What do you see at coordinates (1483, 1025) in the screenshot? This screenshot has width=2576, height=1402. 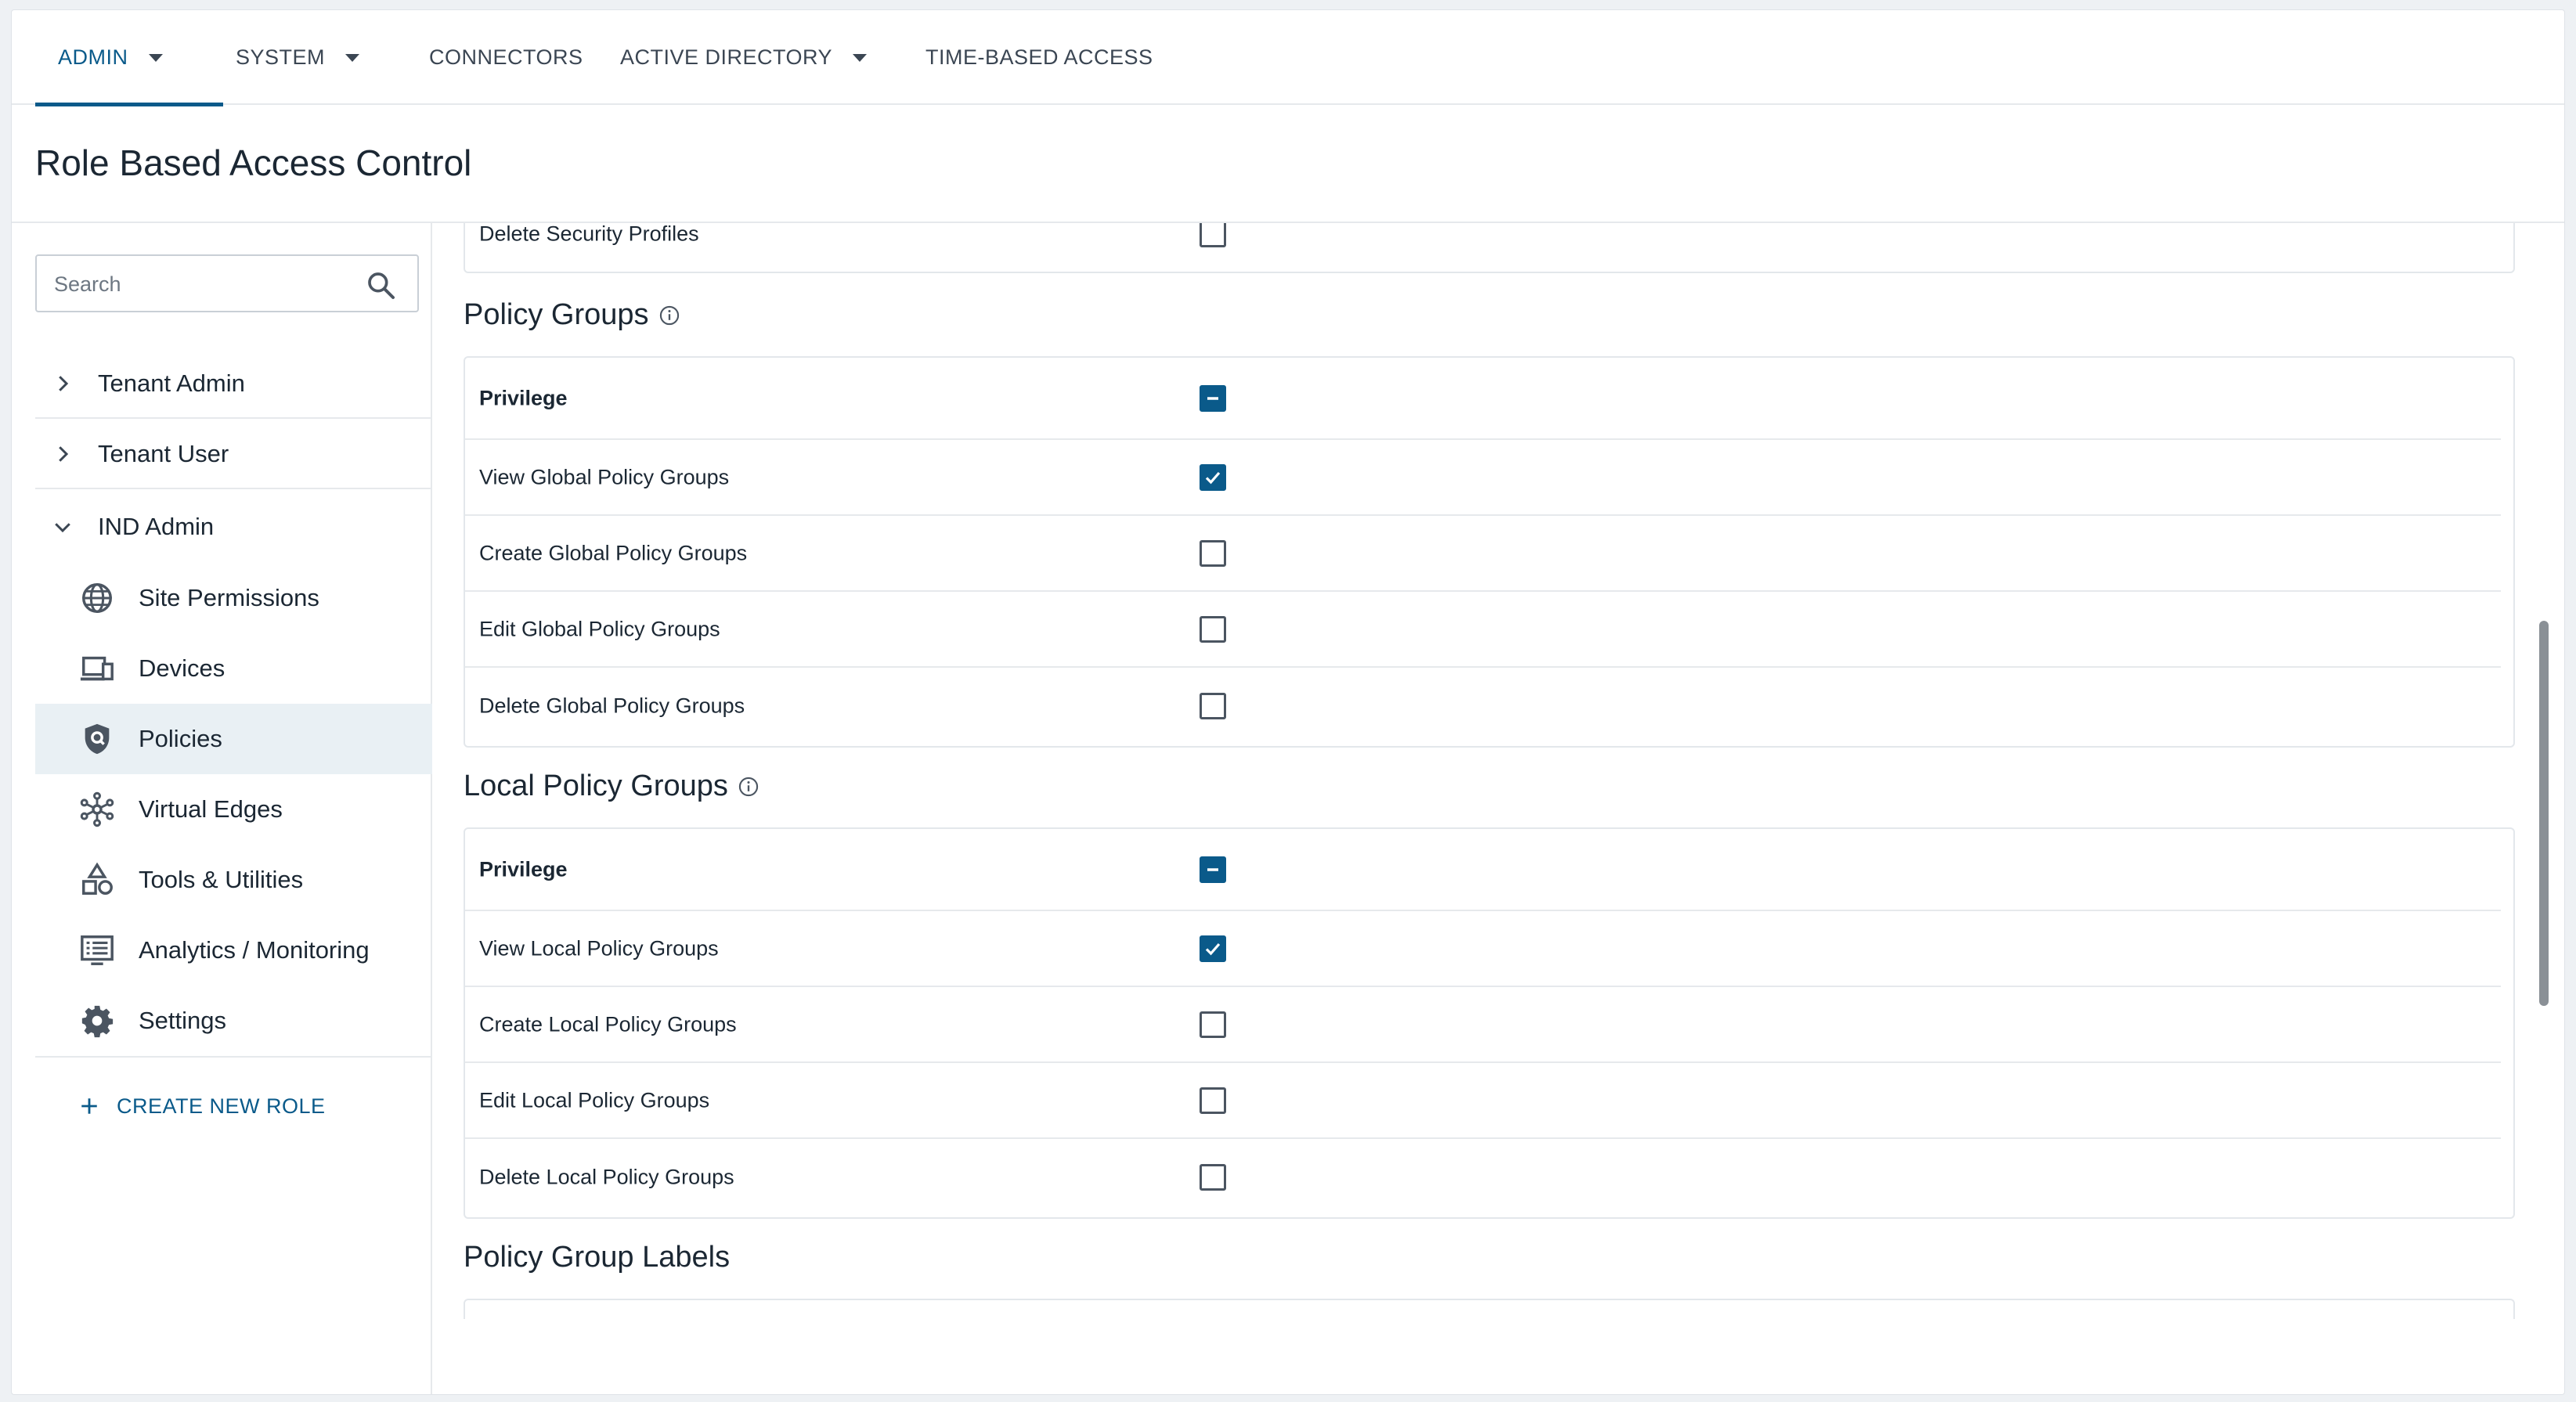 I see `privilege-row: Create Local Policy Groups` at bounding box center [1483, 1025].